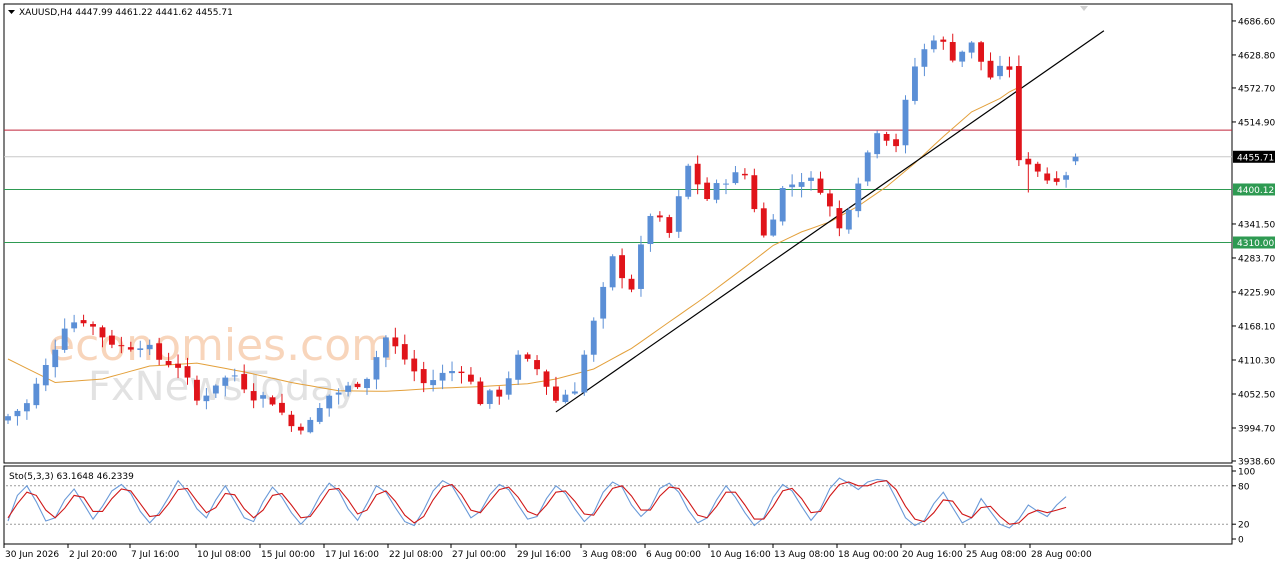  What do you see at coordinates (93, 555) in the screenshot?
I see `time-tick-label: 2 Jul 20:00` at bounding box center [93, 555].